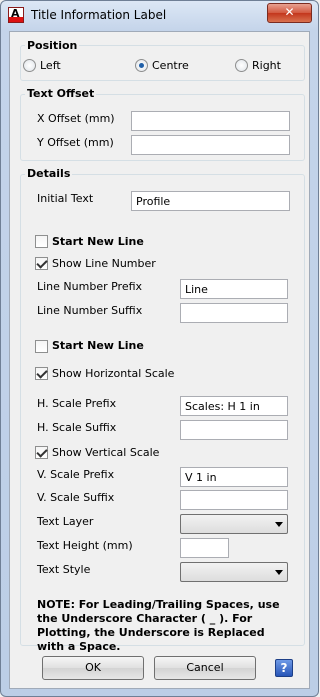 The height and width of the screenshot is (697, 320). Describe the element at coordinates (76, 497) in the screenshot. I see `v-scale-suffix-label: V. Scale Suffix` at that location.